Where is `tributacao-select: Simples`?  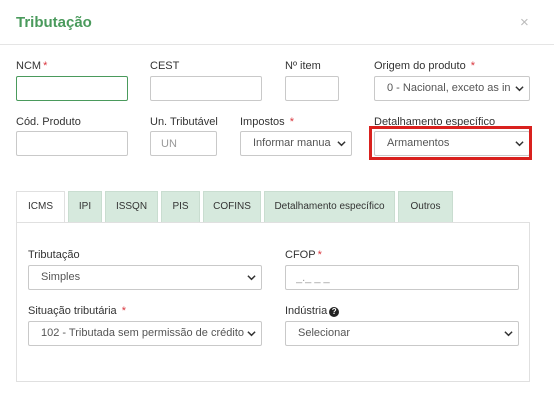
tributacao-select: Simples is located at coordinates (145, 277).